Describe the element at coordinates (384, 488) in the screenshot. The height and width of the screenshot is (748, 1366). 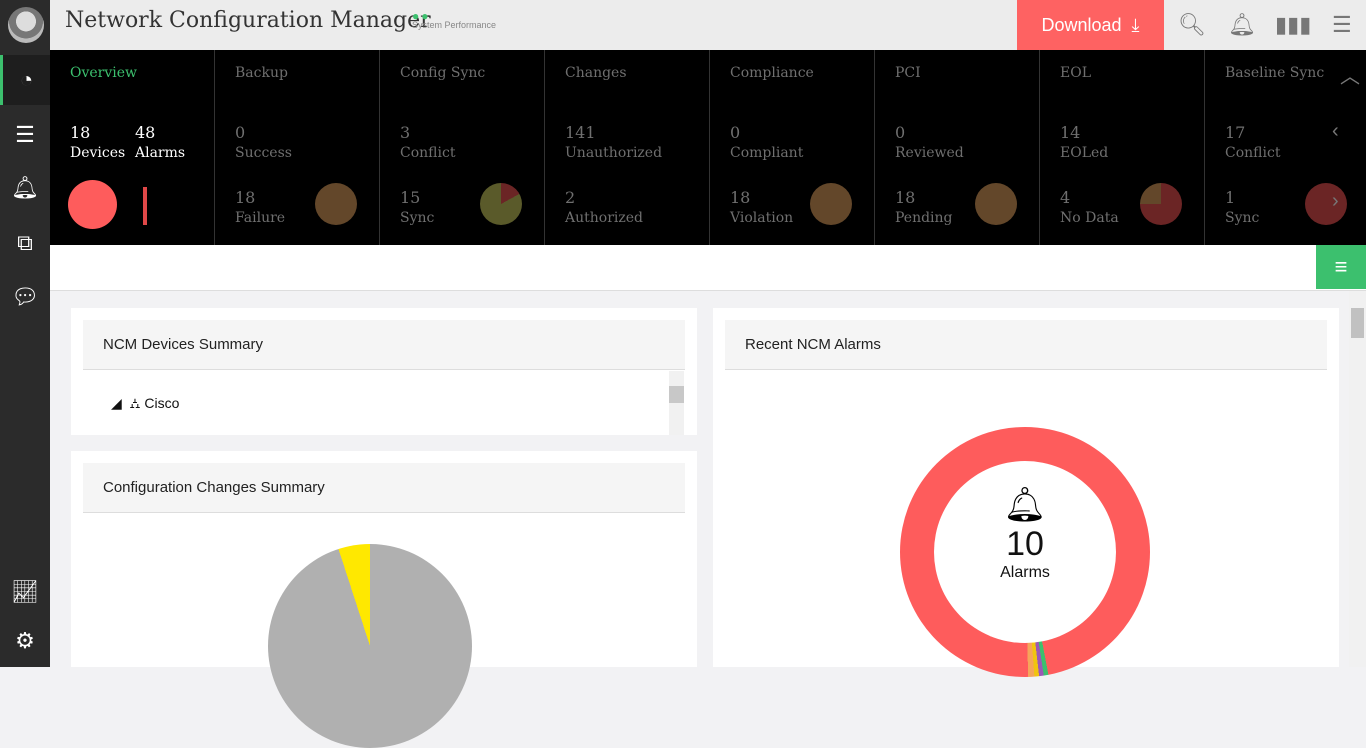
I see `panel-title: Configuration Changes Summary` at that location.